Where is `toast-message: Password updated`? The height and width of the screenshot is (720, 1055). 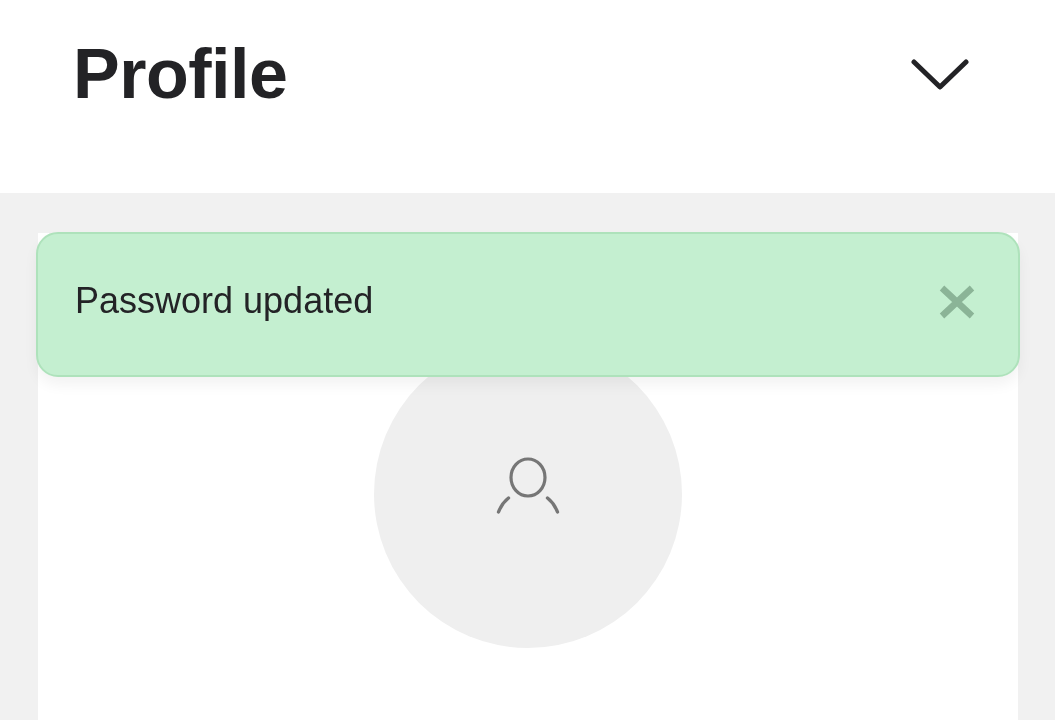
toast-message: Password updated is located at coordinates (224, 300).